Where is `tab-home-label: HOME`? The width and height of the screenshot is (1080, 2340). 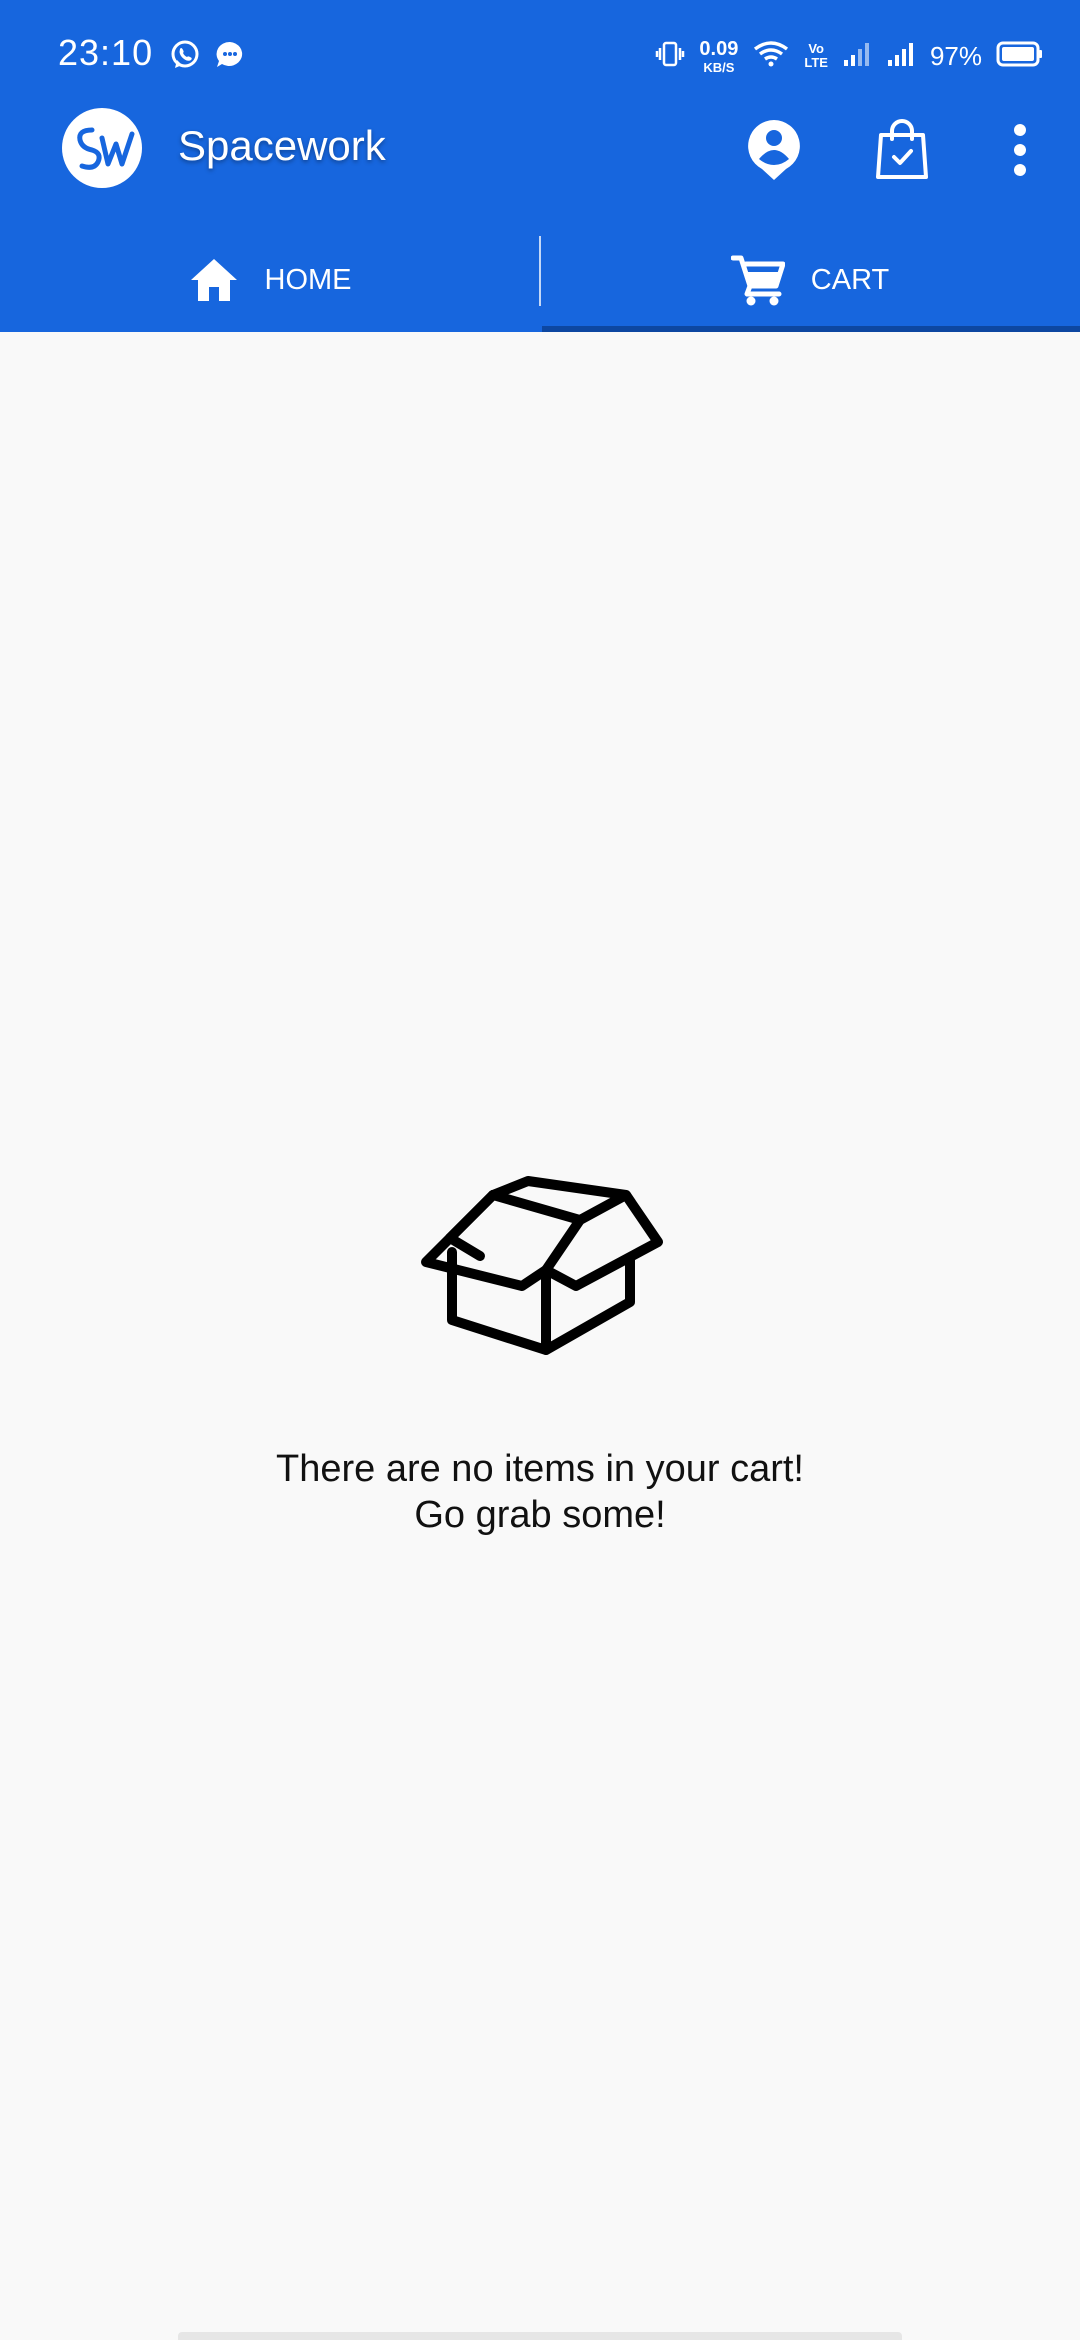 tab-home-label: HOME is located at coordinates (308, 279).